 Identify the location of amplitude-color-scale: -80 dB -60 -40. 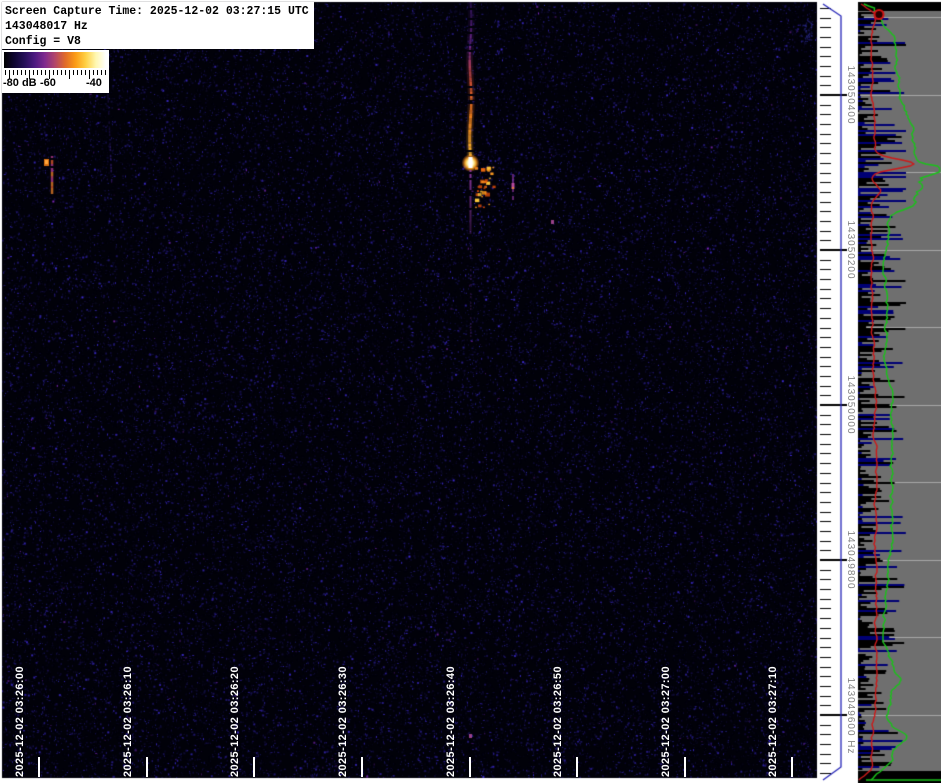
(55, 71).